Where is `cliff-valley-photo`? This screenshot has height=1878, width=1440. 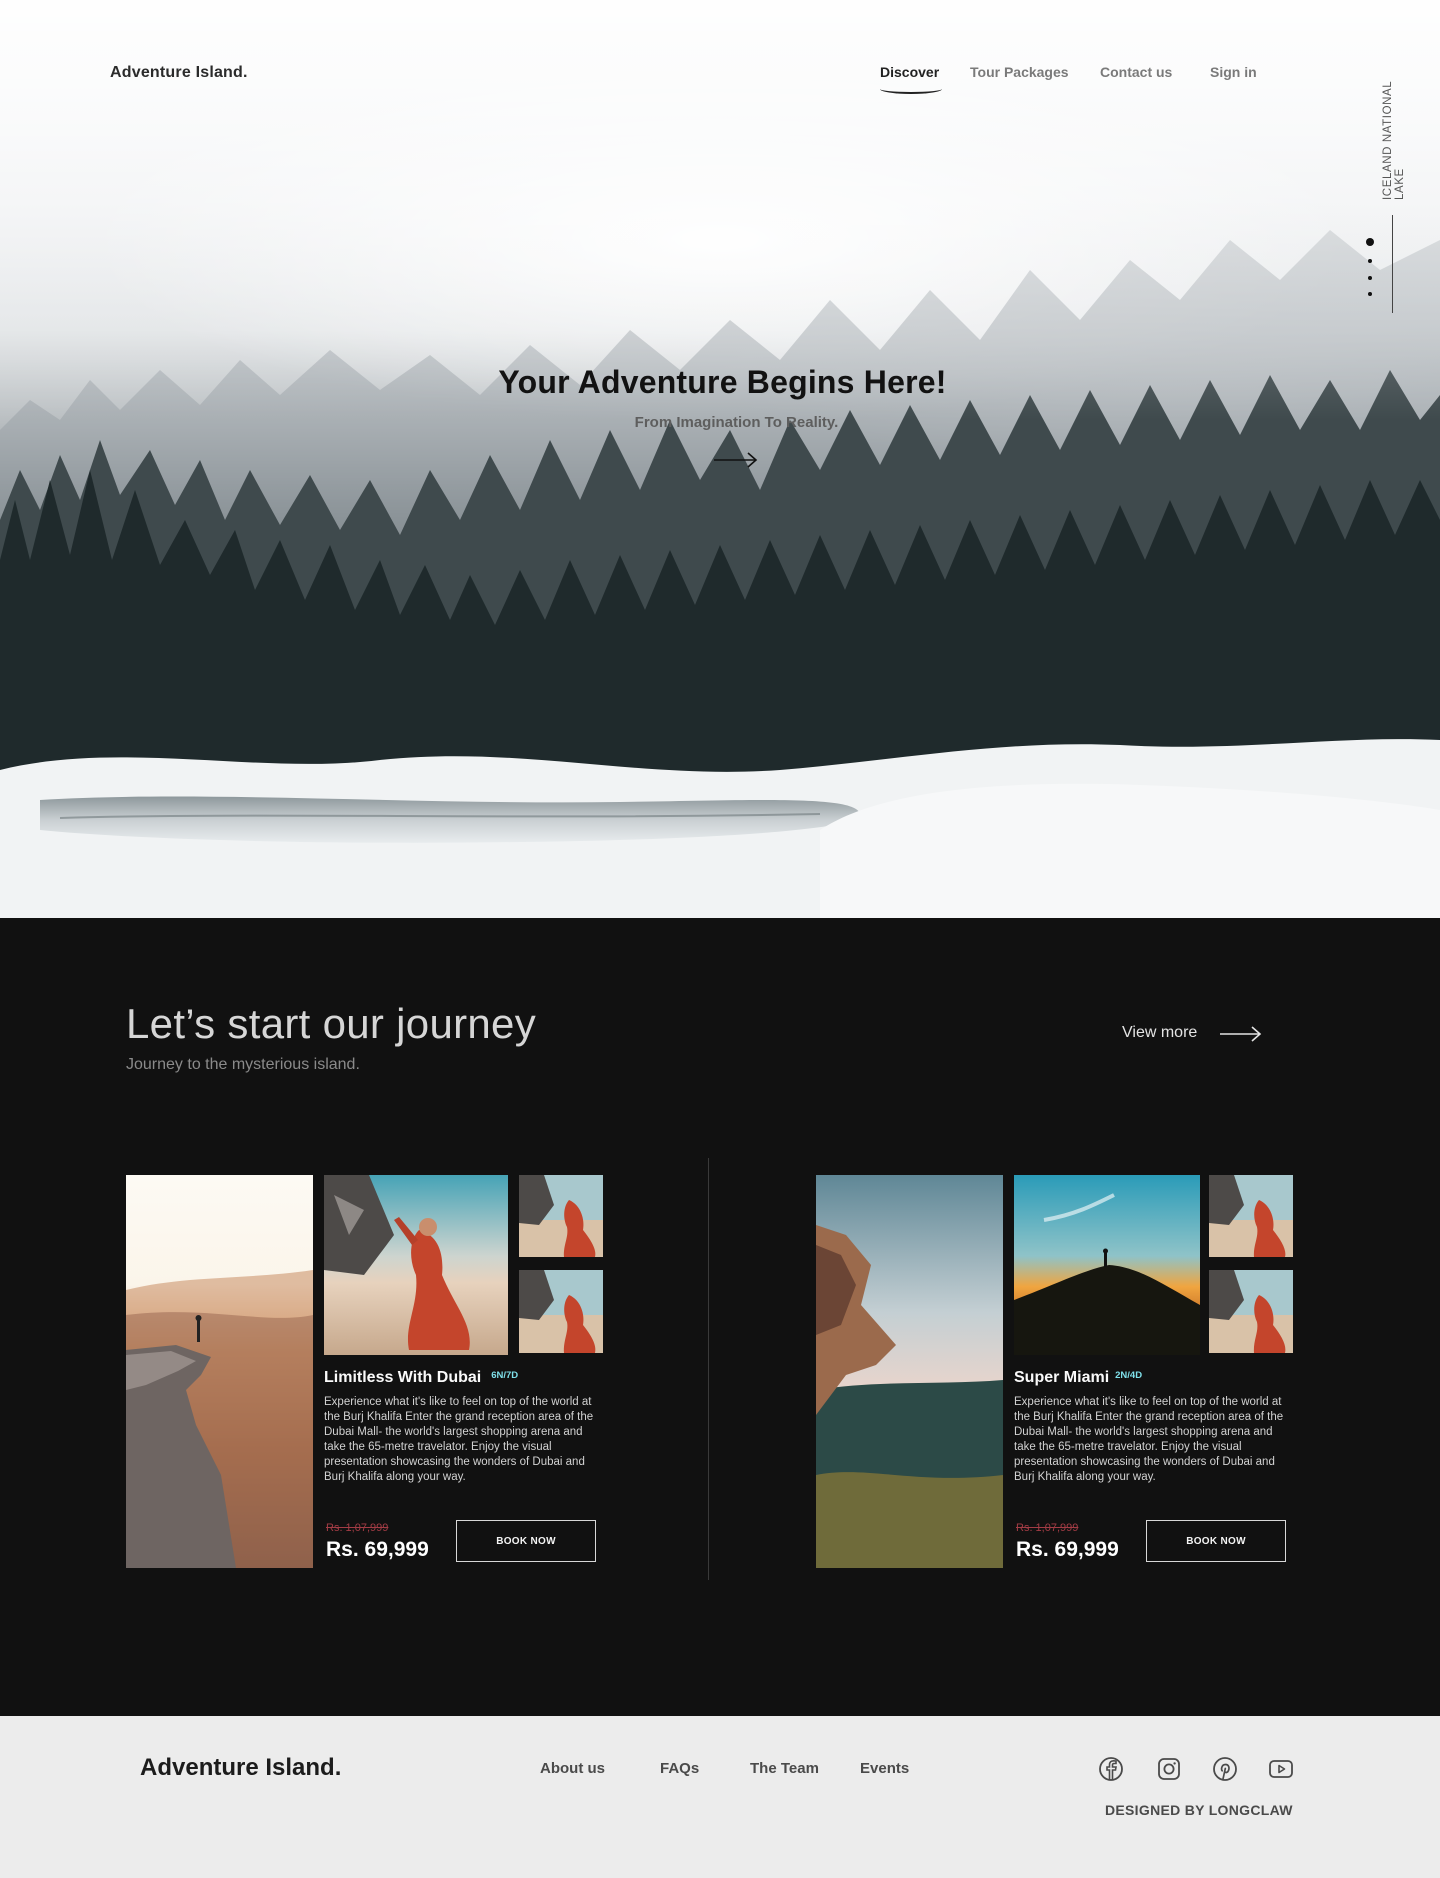
cliff-valley-photo is located at coordinates (909, 1371).